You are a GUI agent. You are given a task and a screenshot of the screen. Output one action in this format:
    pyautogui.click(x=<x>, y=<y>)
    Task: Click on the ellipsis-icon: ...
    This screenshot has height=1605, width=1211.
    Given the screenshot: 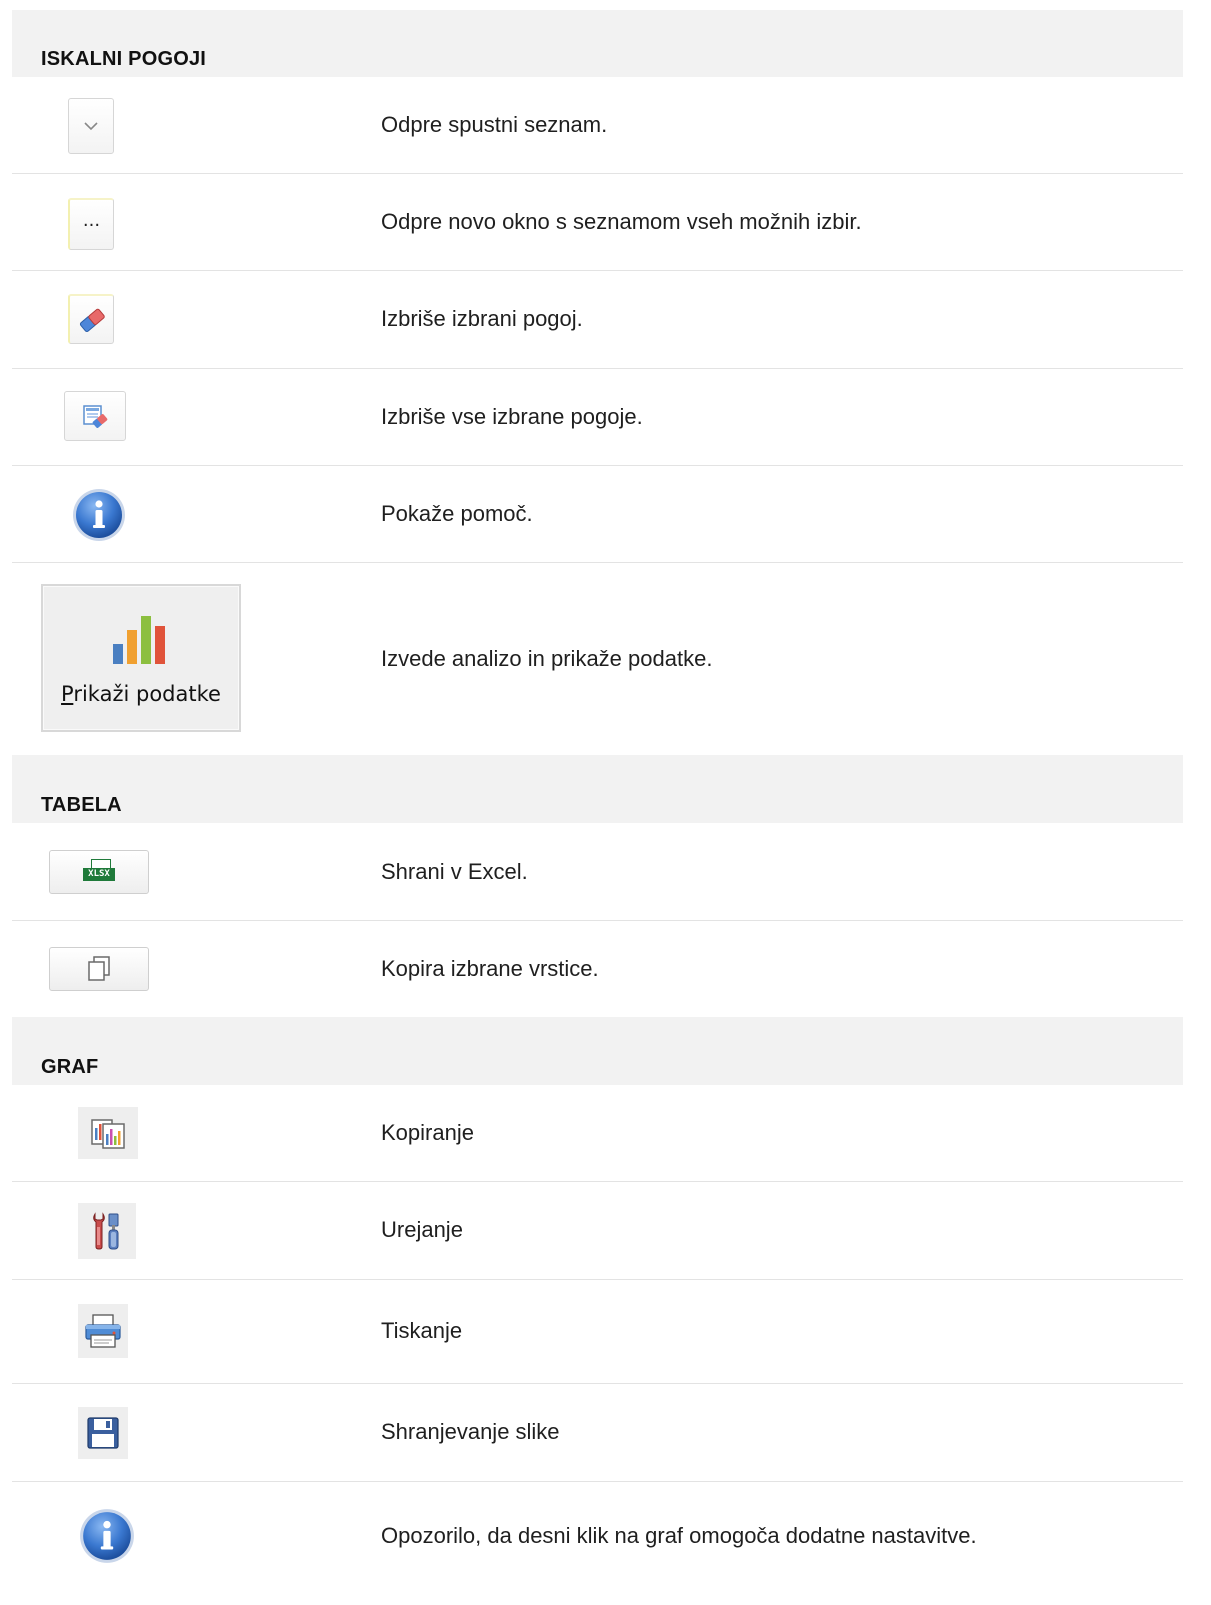 What is the action you would take?
    pyautogui.click(x=91, y=220)
    